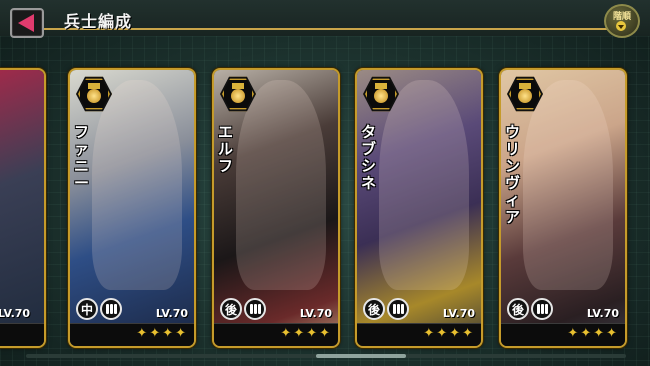 Image resolution: width=650 pixels, height=366 pixels. What do you see at coordinates (369, 157) in the screenshot?
I see `character-name: タブシネ` at bounding box center [369, 157].